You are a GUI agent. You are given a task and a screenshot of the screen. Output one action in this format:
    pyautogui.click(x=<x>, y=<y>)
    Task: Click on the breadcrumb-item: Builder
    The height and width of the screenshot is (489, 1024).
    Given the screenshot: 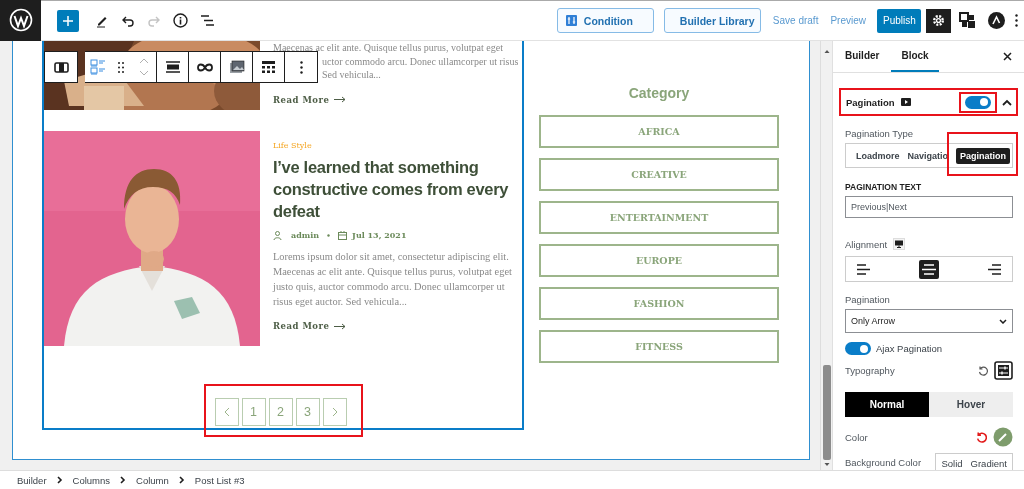 What is the action you would take?
    pyautogui.click(x=32, y=480)
    